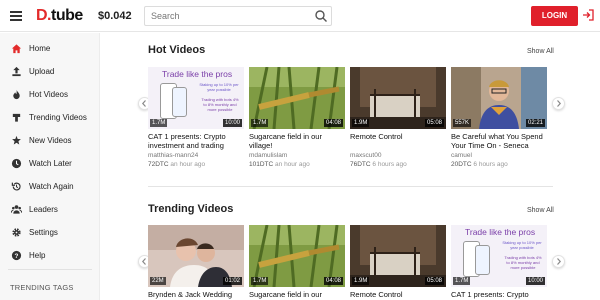 The width and height of the screenshot is (600, 300). What do you see at coordinates (42, 287) in the screenshot?
I see `trending-tags-heading: TRENDING TAGS` at bounding box center [42, 287].